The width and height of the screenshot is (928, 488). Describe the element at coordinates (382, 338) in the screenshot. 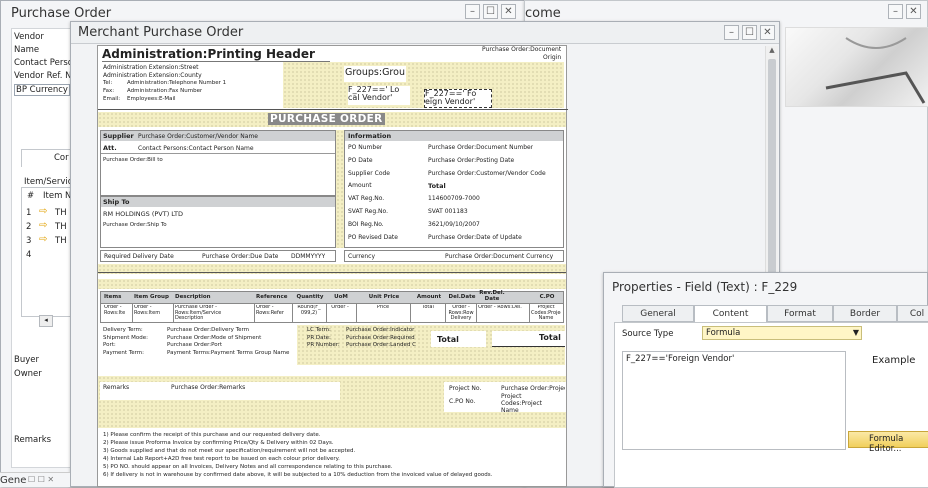

I see `lc-value-1: Purchase Order:Required` at that location.